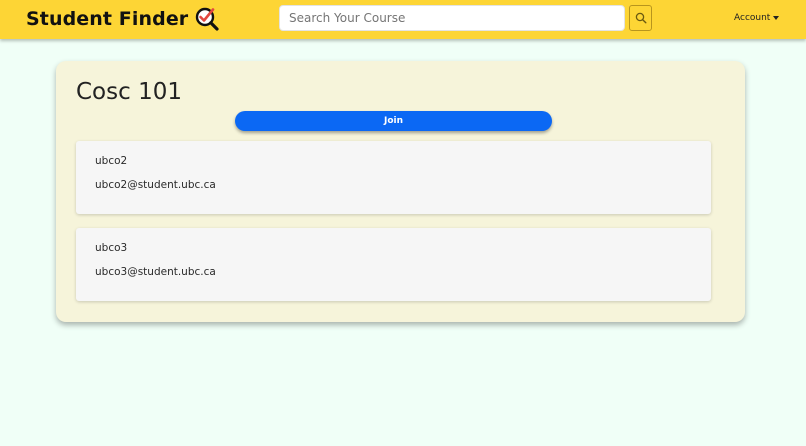 The height and width of the screenshot is (446, 806). What do you see at coordinates (111, 248) in the screenshot?
I see `student-username: ubco3` at bounding box center [111, 248].